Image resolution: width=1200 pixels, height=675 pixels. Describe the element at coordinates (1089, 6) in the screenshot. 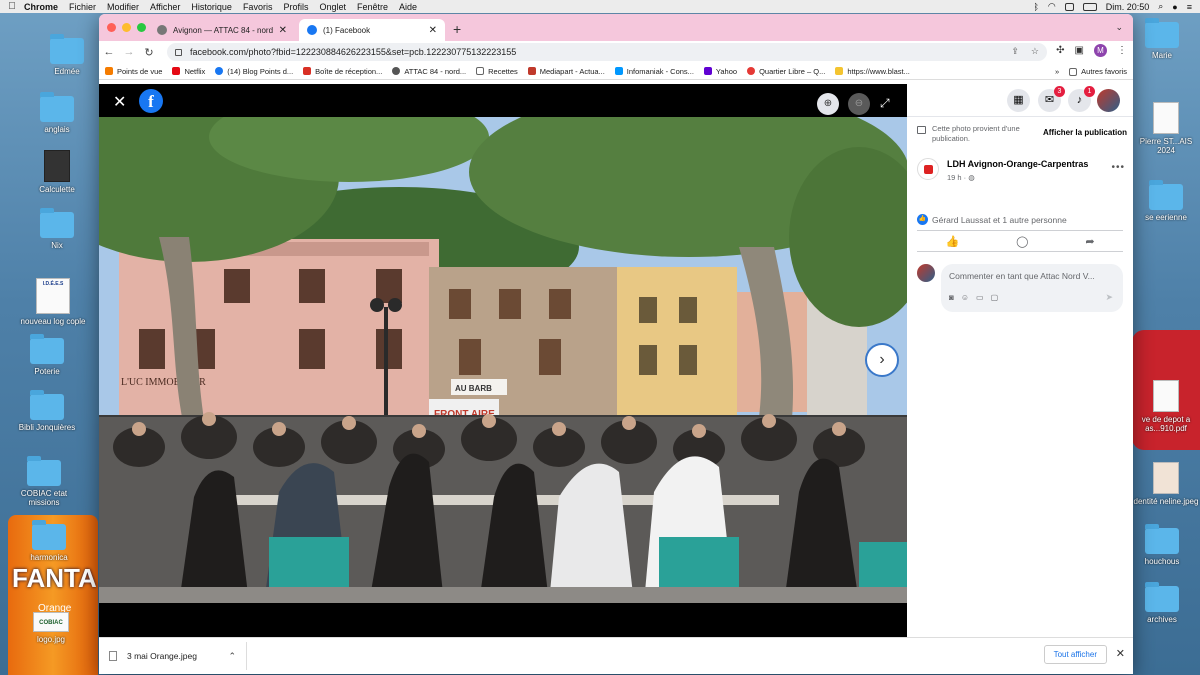

I see `battery-icon` at that location.